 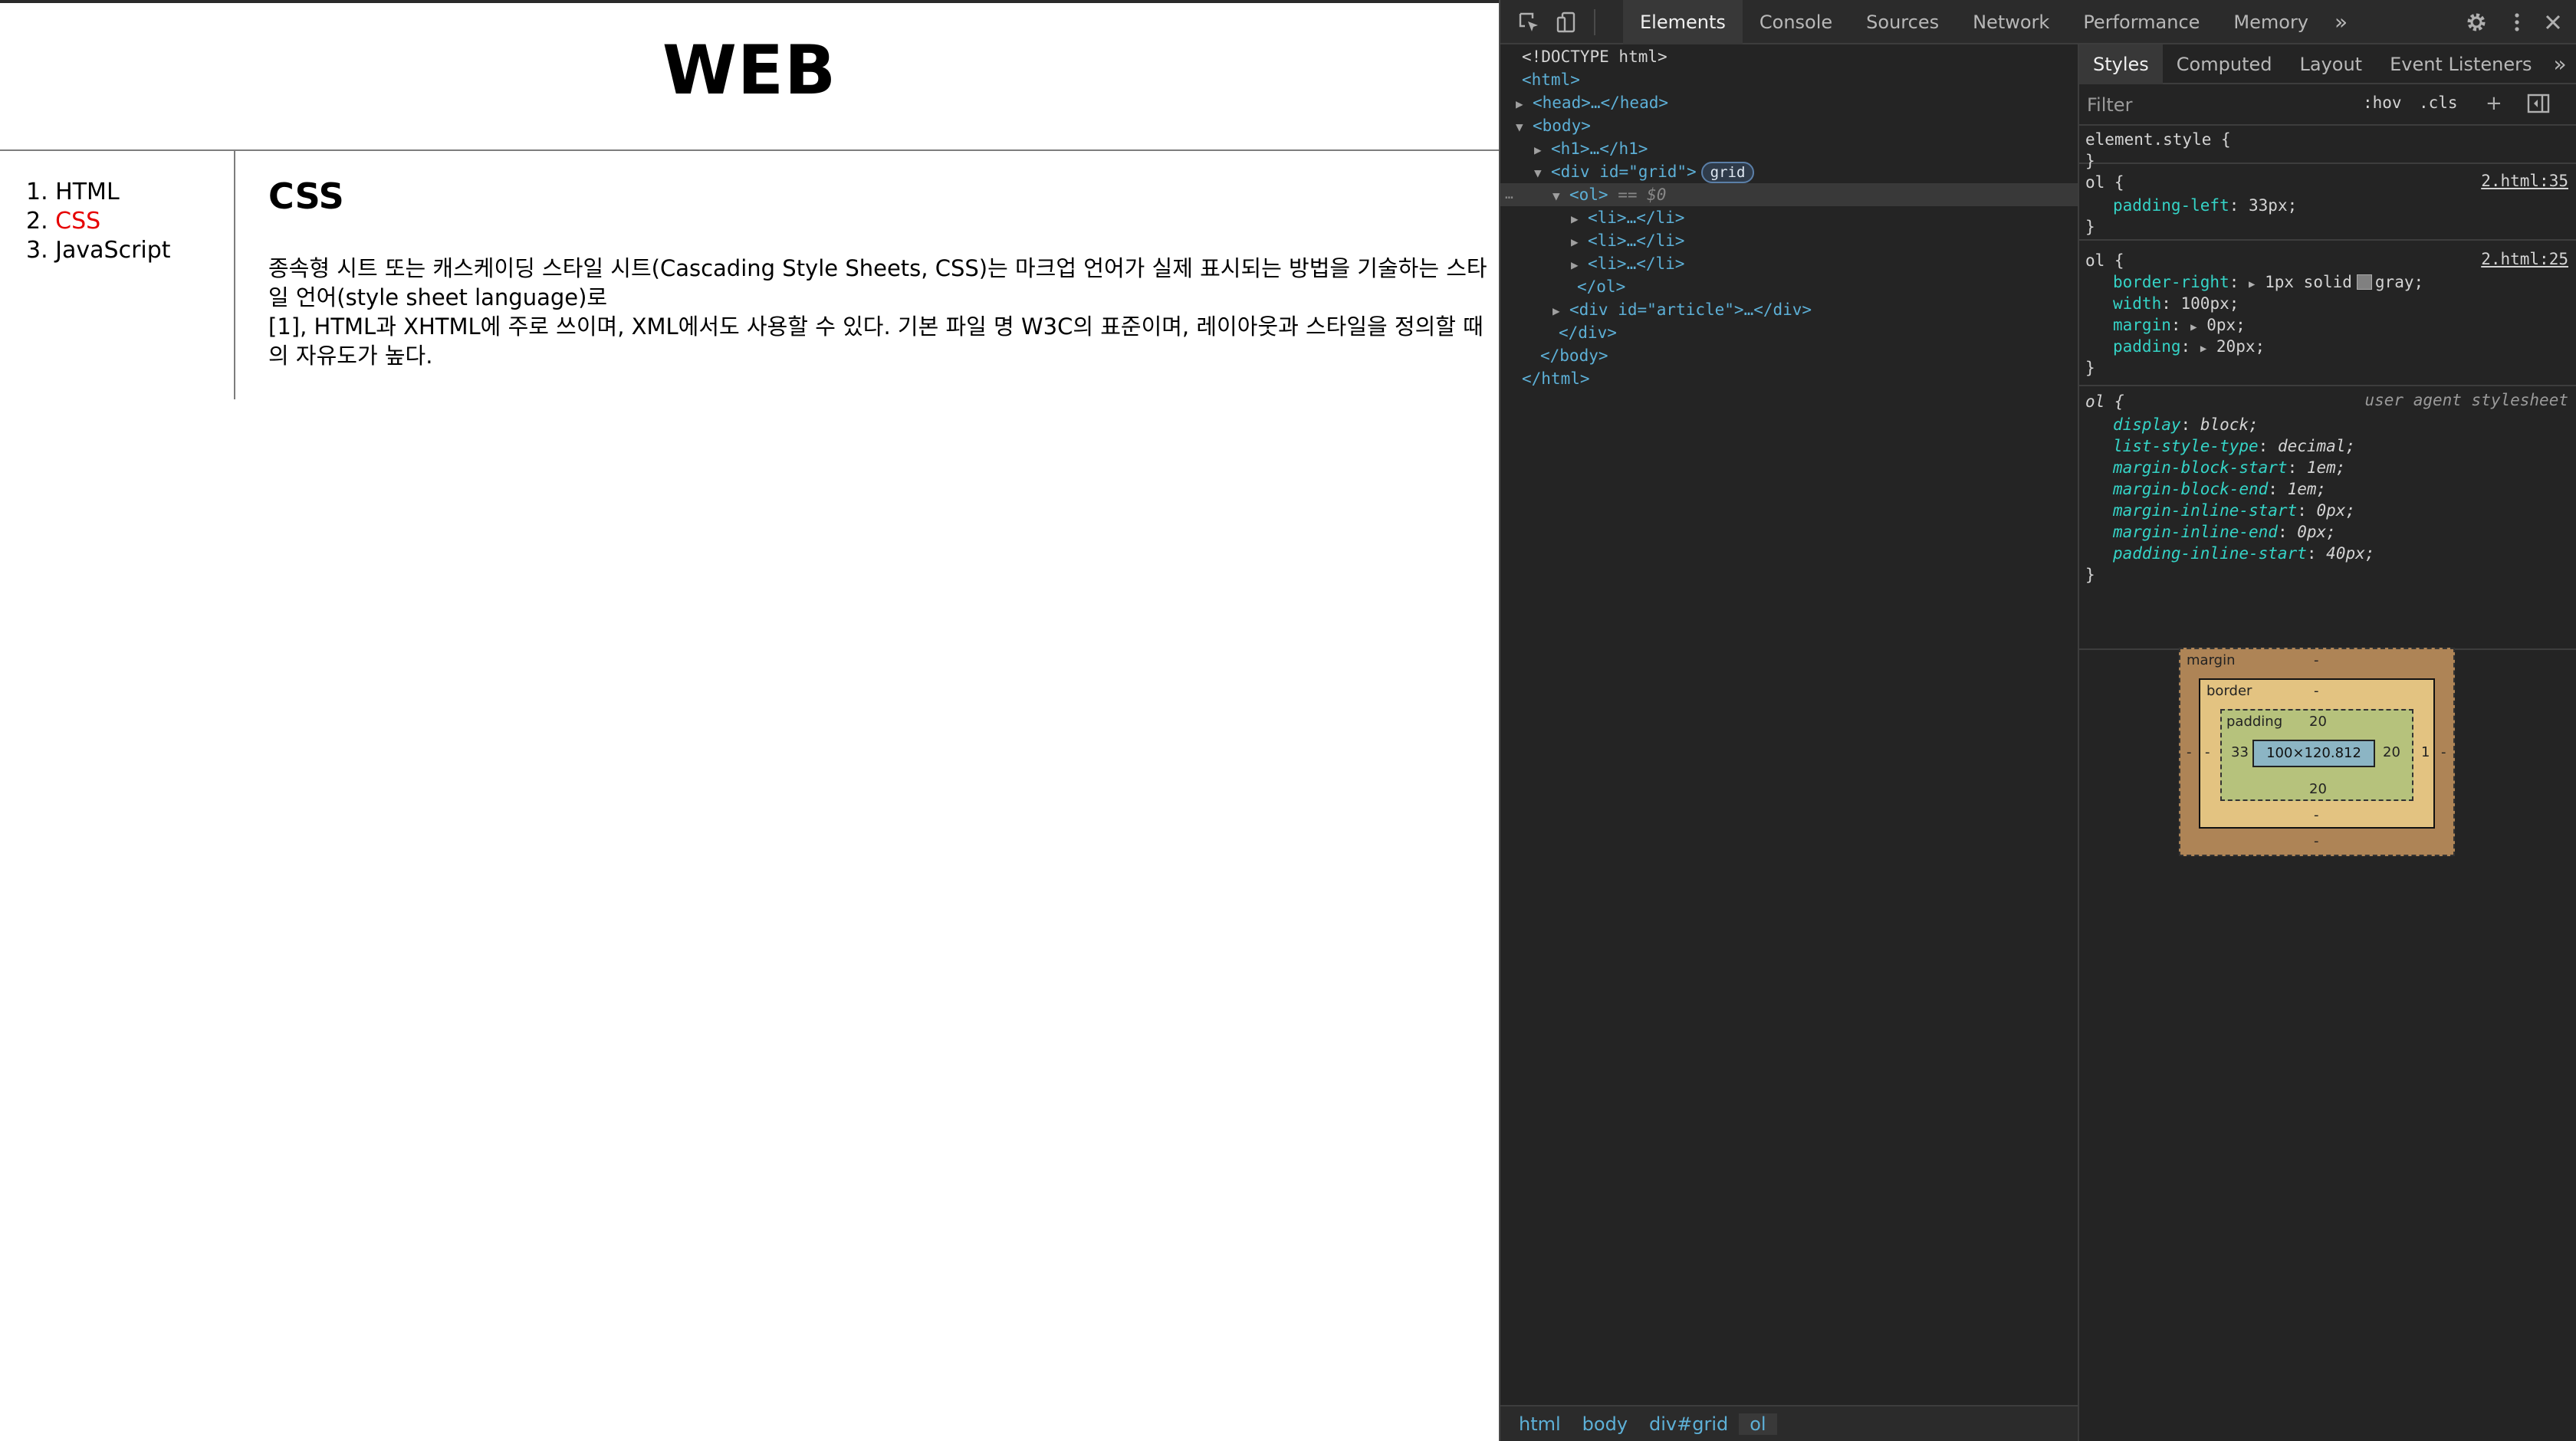 What do you see at coordinates (1789, 379) in the screenshot?
I see `dom-node-html-close: </html>` at bounding box center [1789, 379].